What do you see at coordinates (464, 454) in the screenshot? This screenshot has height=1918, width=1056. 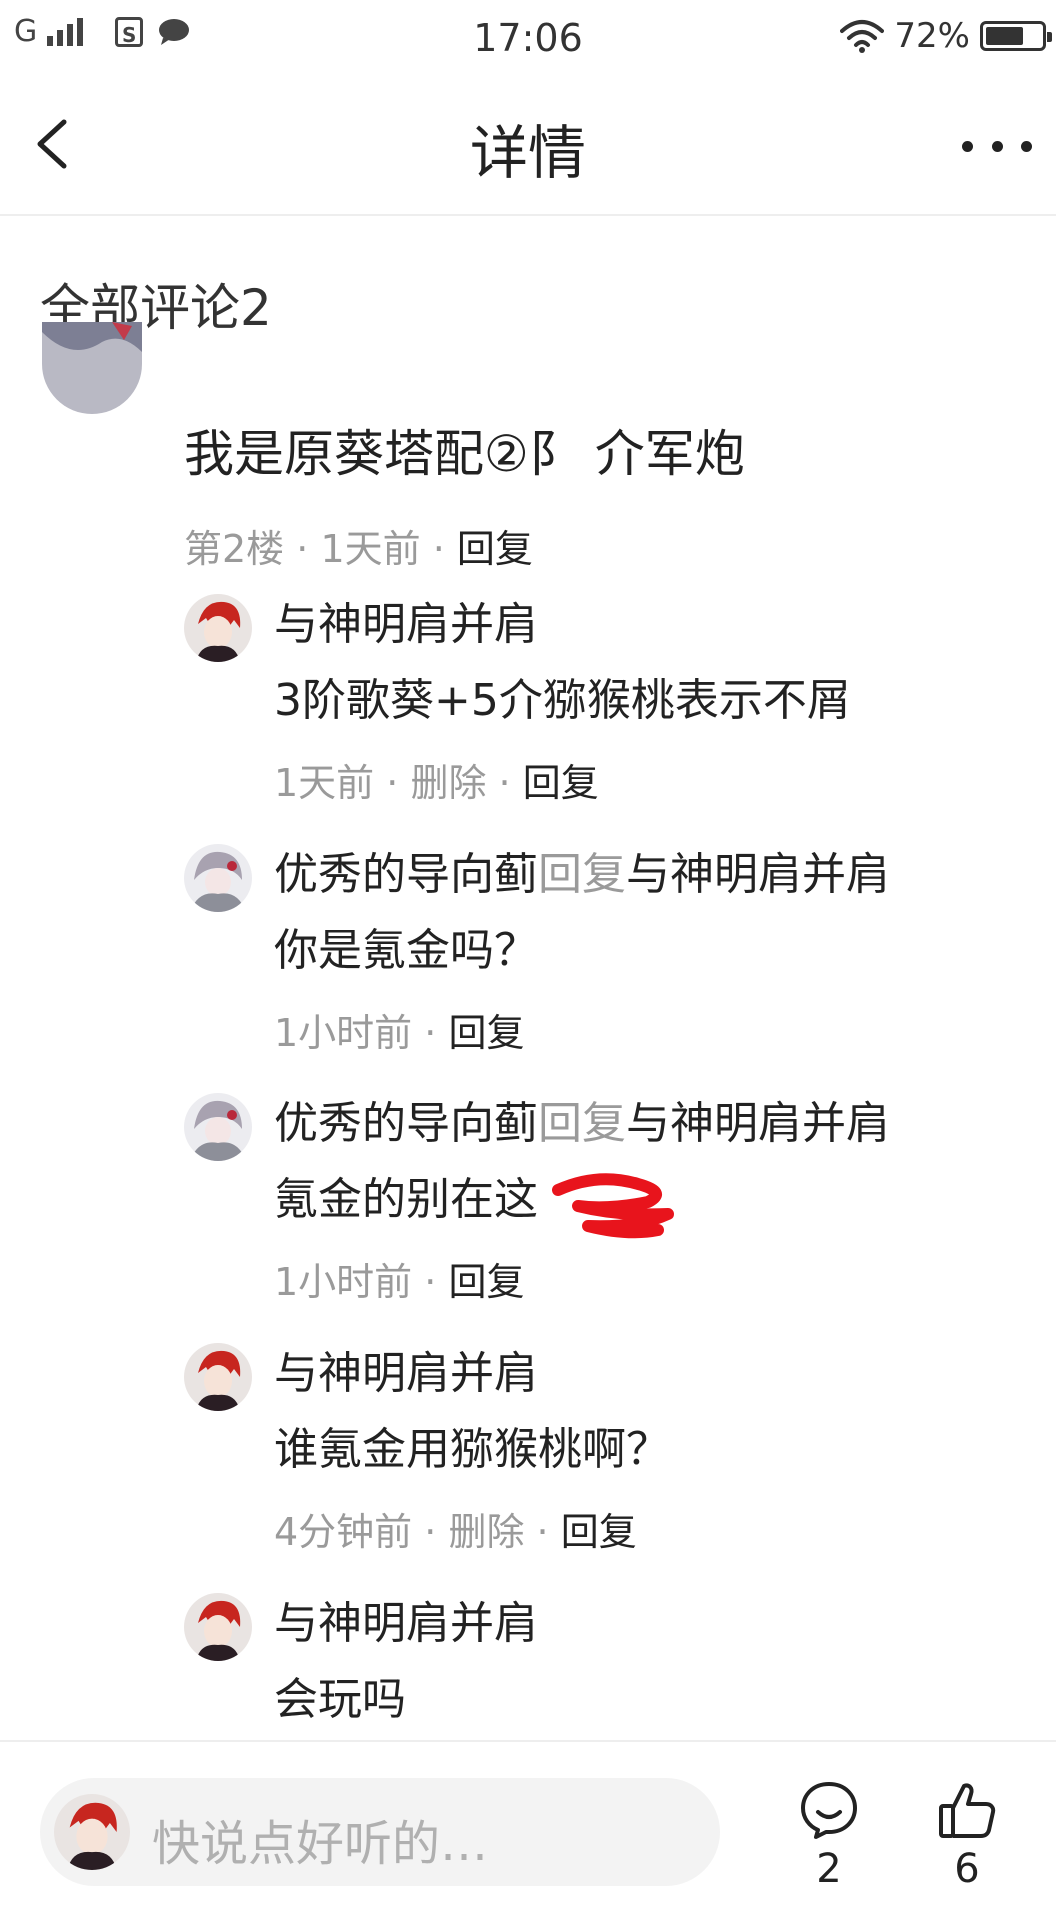 I see `main-comment-text: 我是原葵塔配②阝 介军炮` at bounding box center [464, 454].